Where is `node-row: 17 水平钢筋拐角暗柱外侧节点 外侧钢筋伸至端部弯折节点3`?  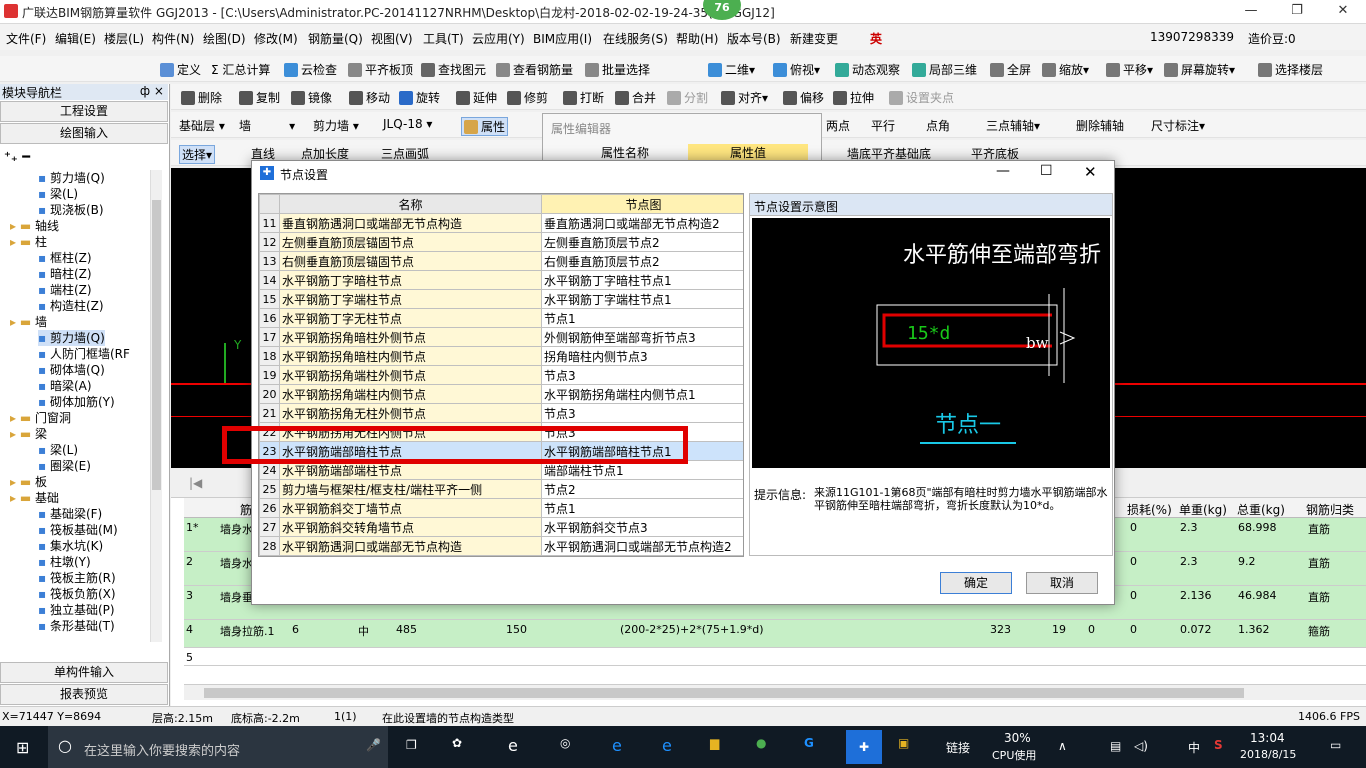 node-row: 17 水平钢筋拐角暗柱外侧节点 外侧钢筋伸至端部弯折节点3 is located at coordinates (501, 337).